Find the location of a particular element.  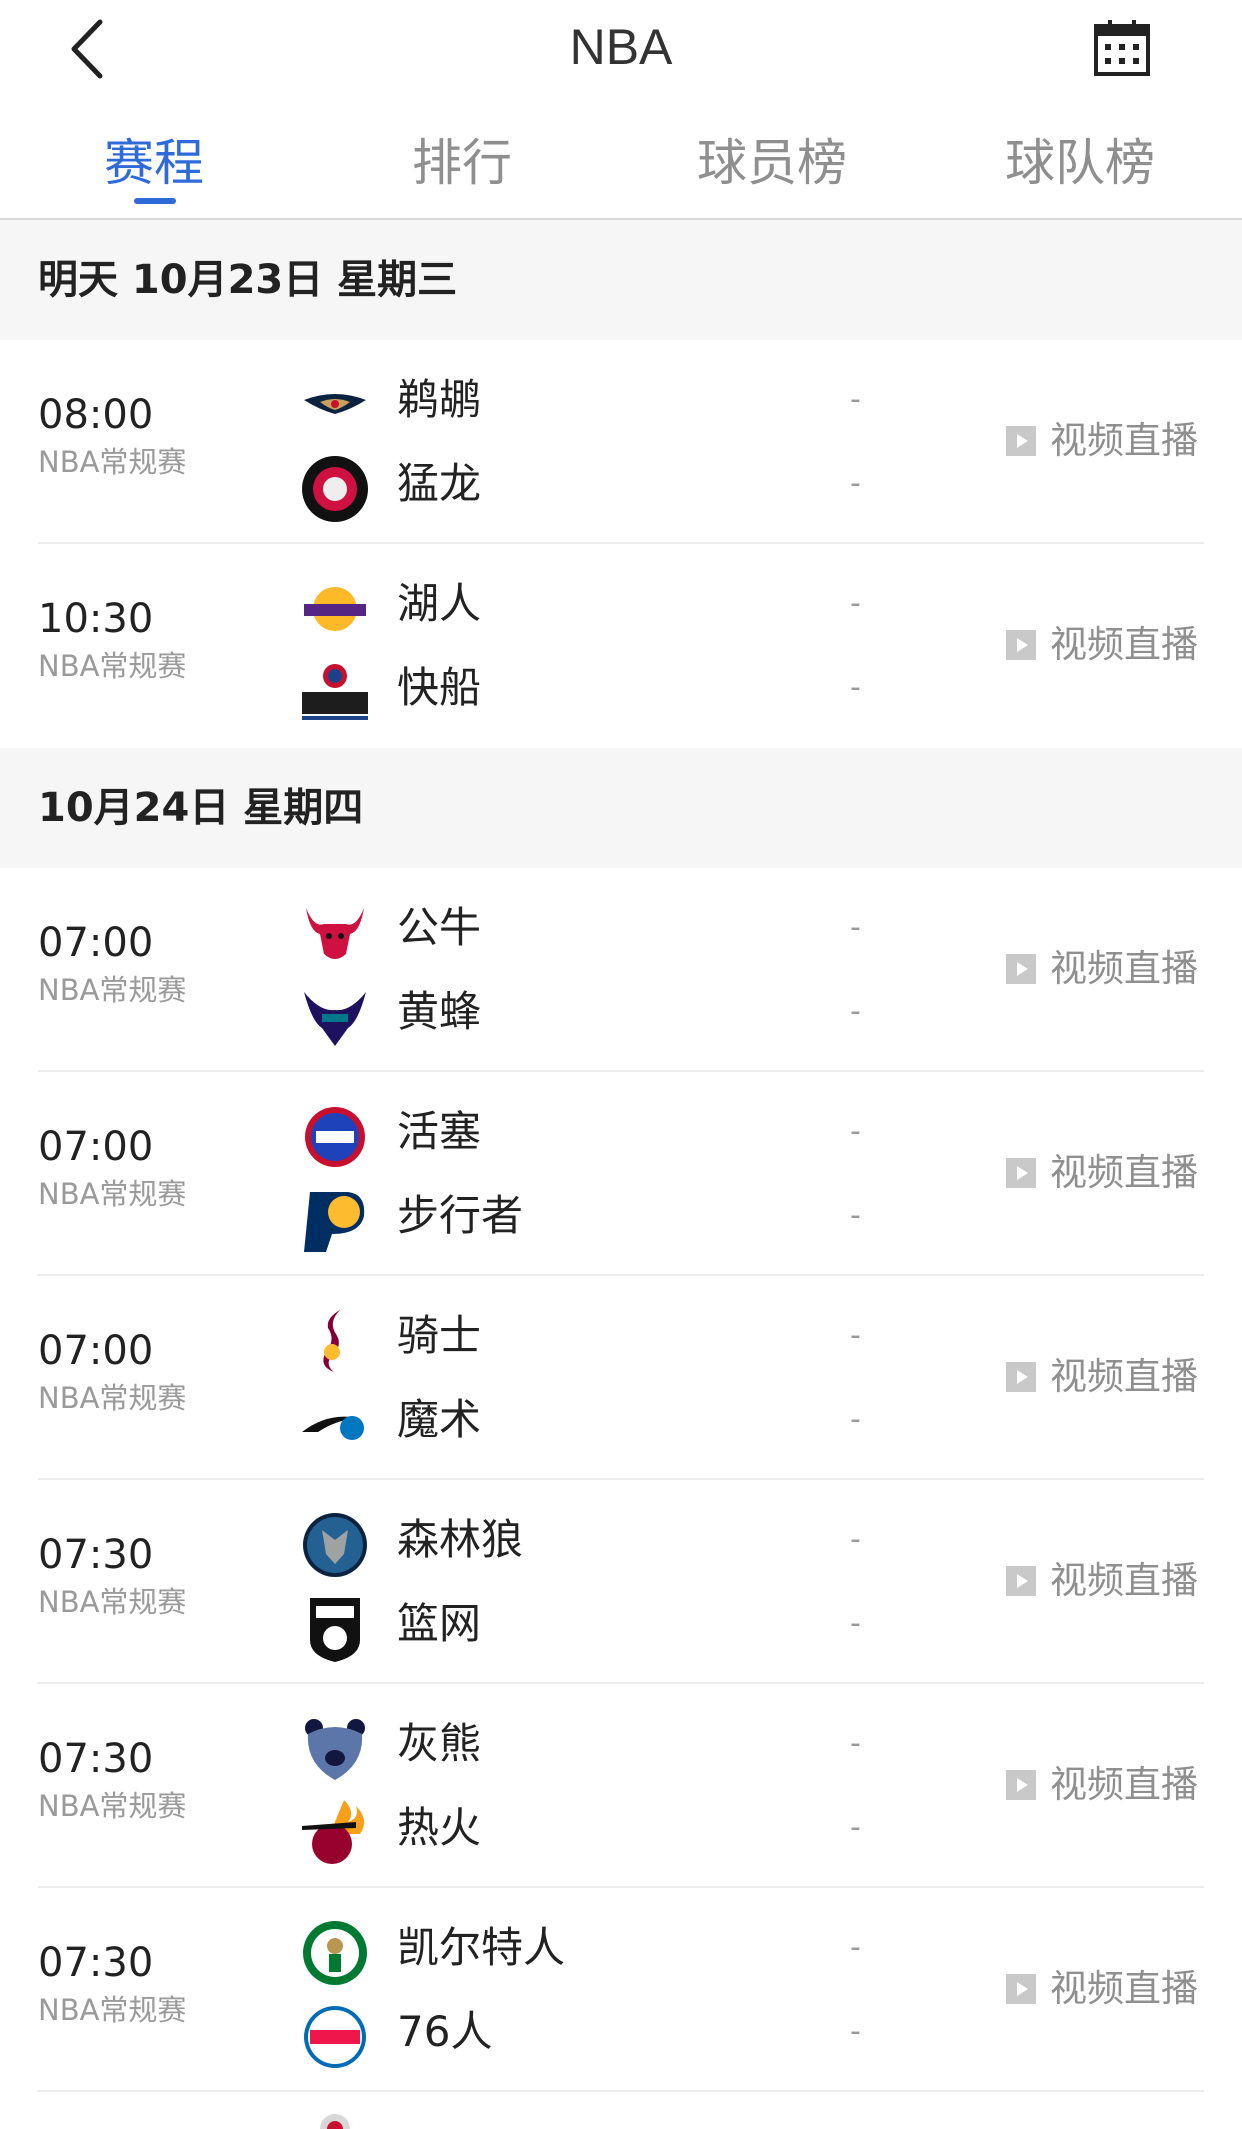

team-row-away: 魔术 - is located at coordinates (600, 1423).